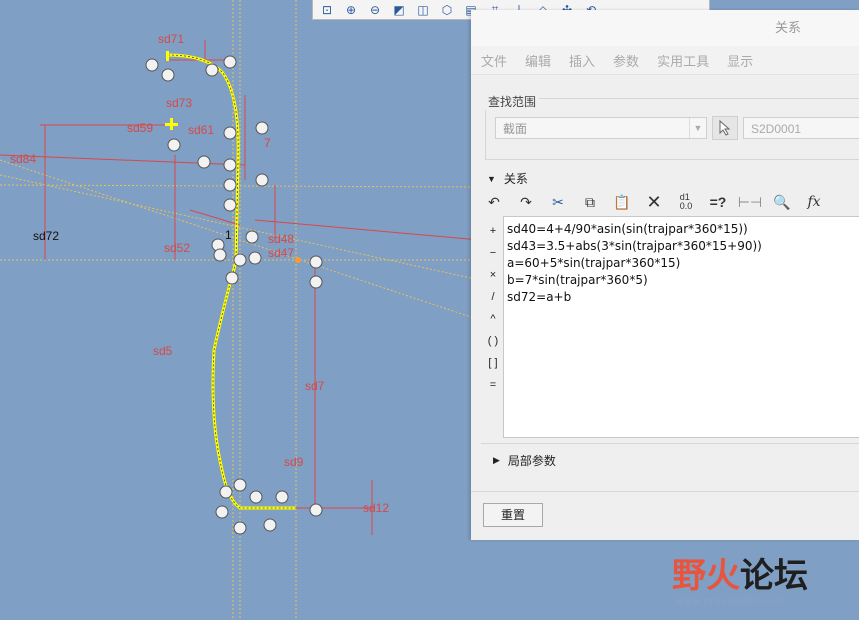  I want to click on label-sd52: sd52, so click(177, 248).